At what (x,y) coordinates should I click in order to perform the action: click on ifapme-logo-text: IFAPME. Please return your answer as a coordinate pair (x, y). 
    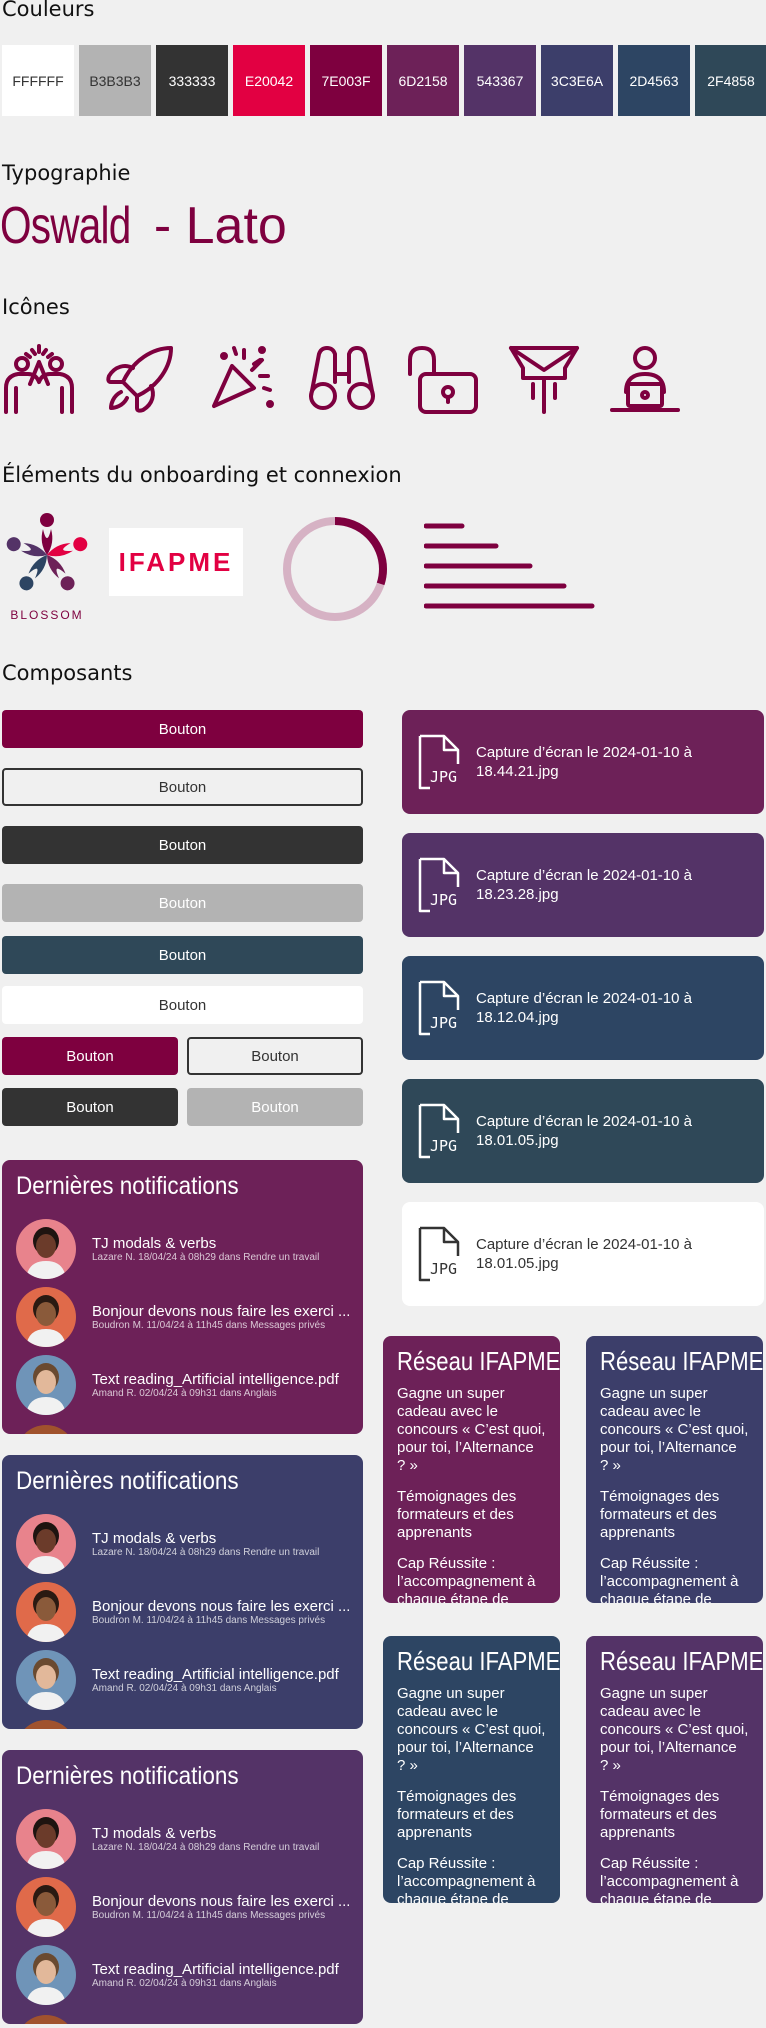
    Looking at the image, I should click on (176, 561).